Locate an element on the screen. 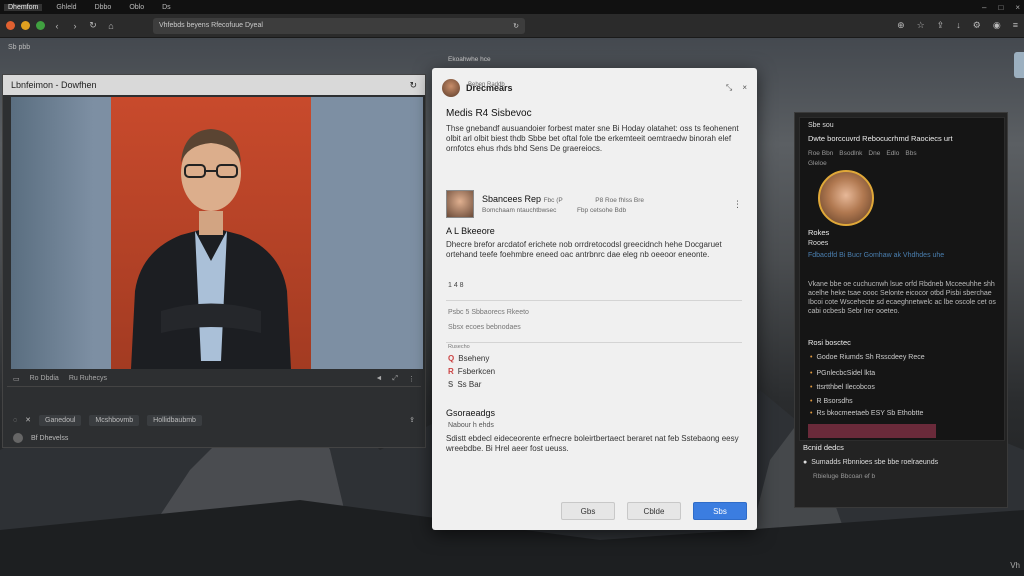 This screenshot has width=1024, height=576. options-label: Rusecho is located at coordinates (459, 347).